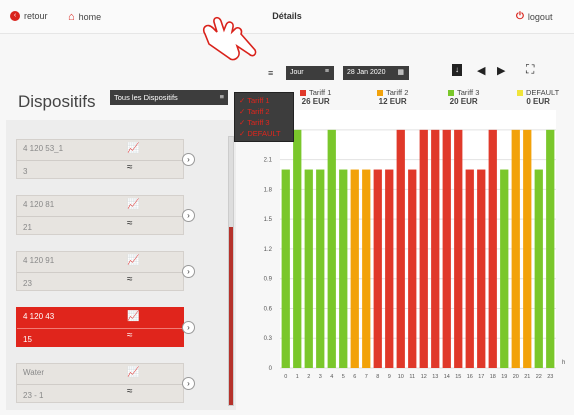 This screenshot has height=415, width=574. Describe the element at coordinates (401, 377) in the screenshot. I see `x-tick-label: 10` at that location.